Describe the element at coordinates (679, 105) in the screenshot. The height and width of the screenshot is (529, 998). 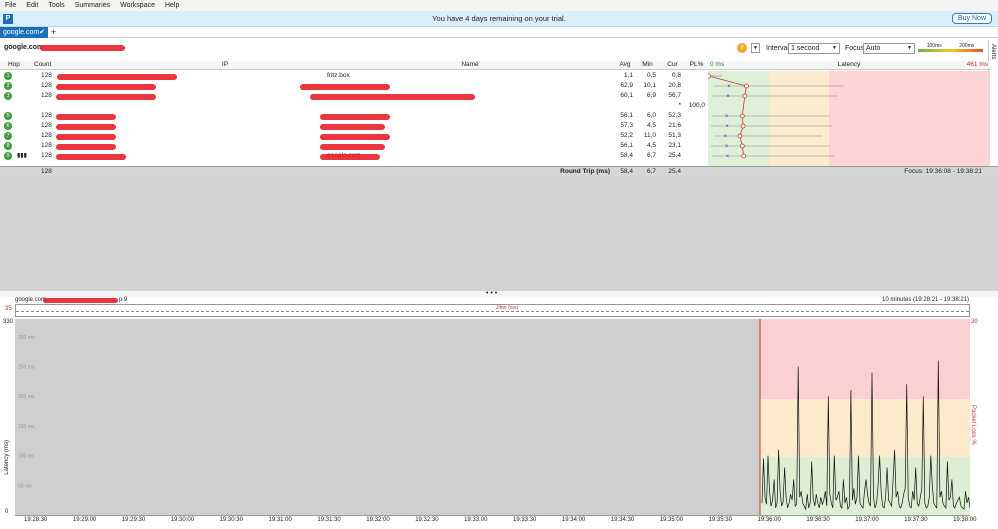
I see `hop-cur: *` at that location.